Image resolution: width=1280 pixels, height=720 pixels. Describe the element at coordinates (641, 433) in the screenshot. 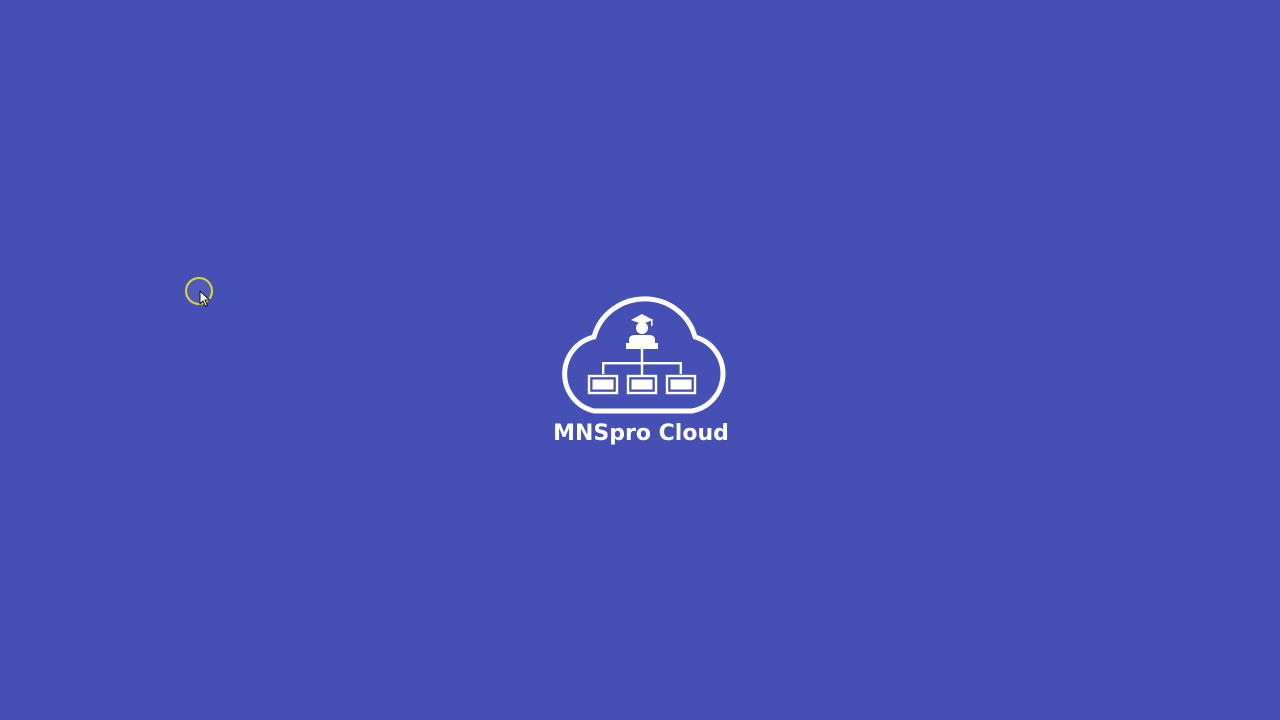

I see `app-name: MNSpro Cloud` at that location.